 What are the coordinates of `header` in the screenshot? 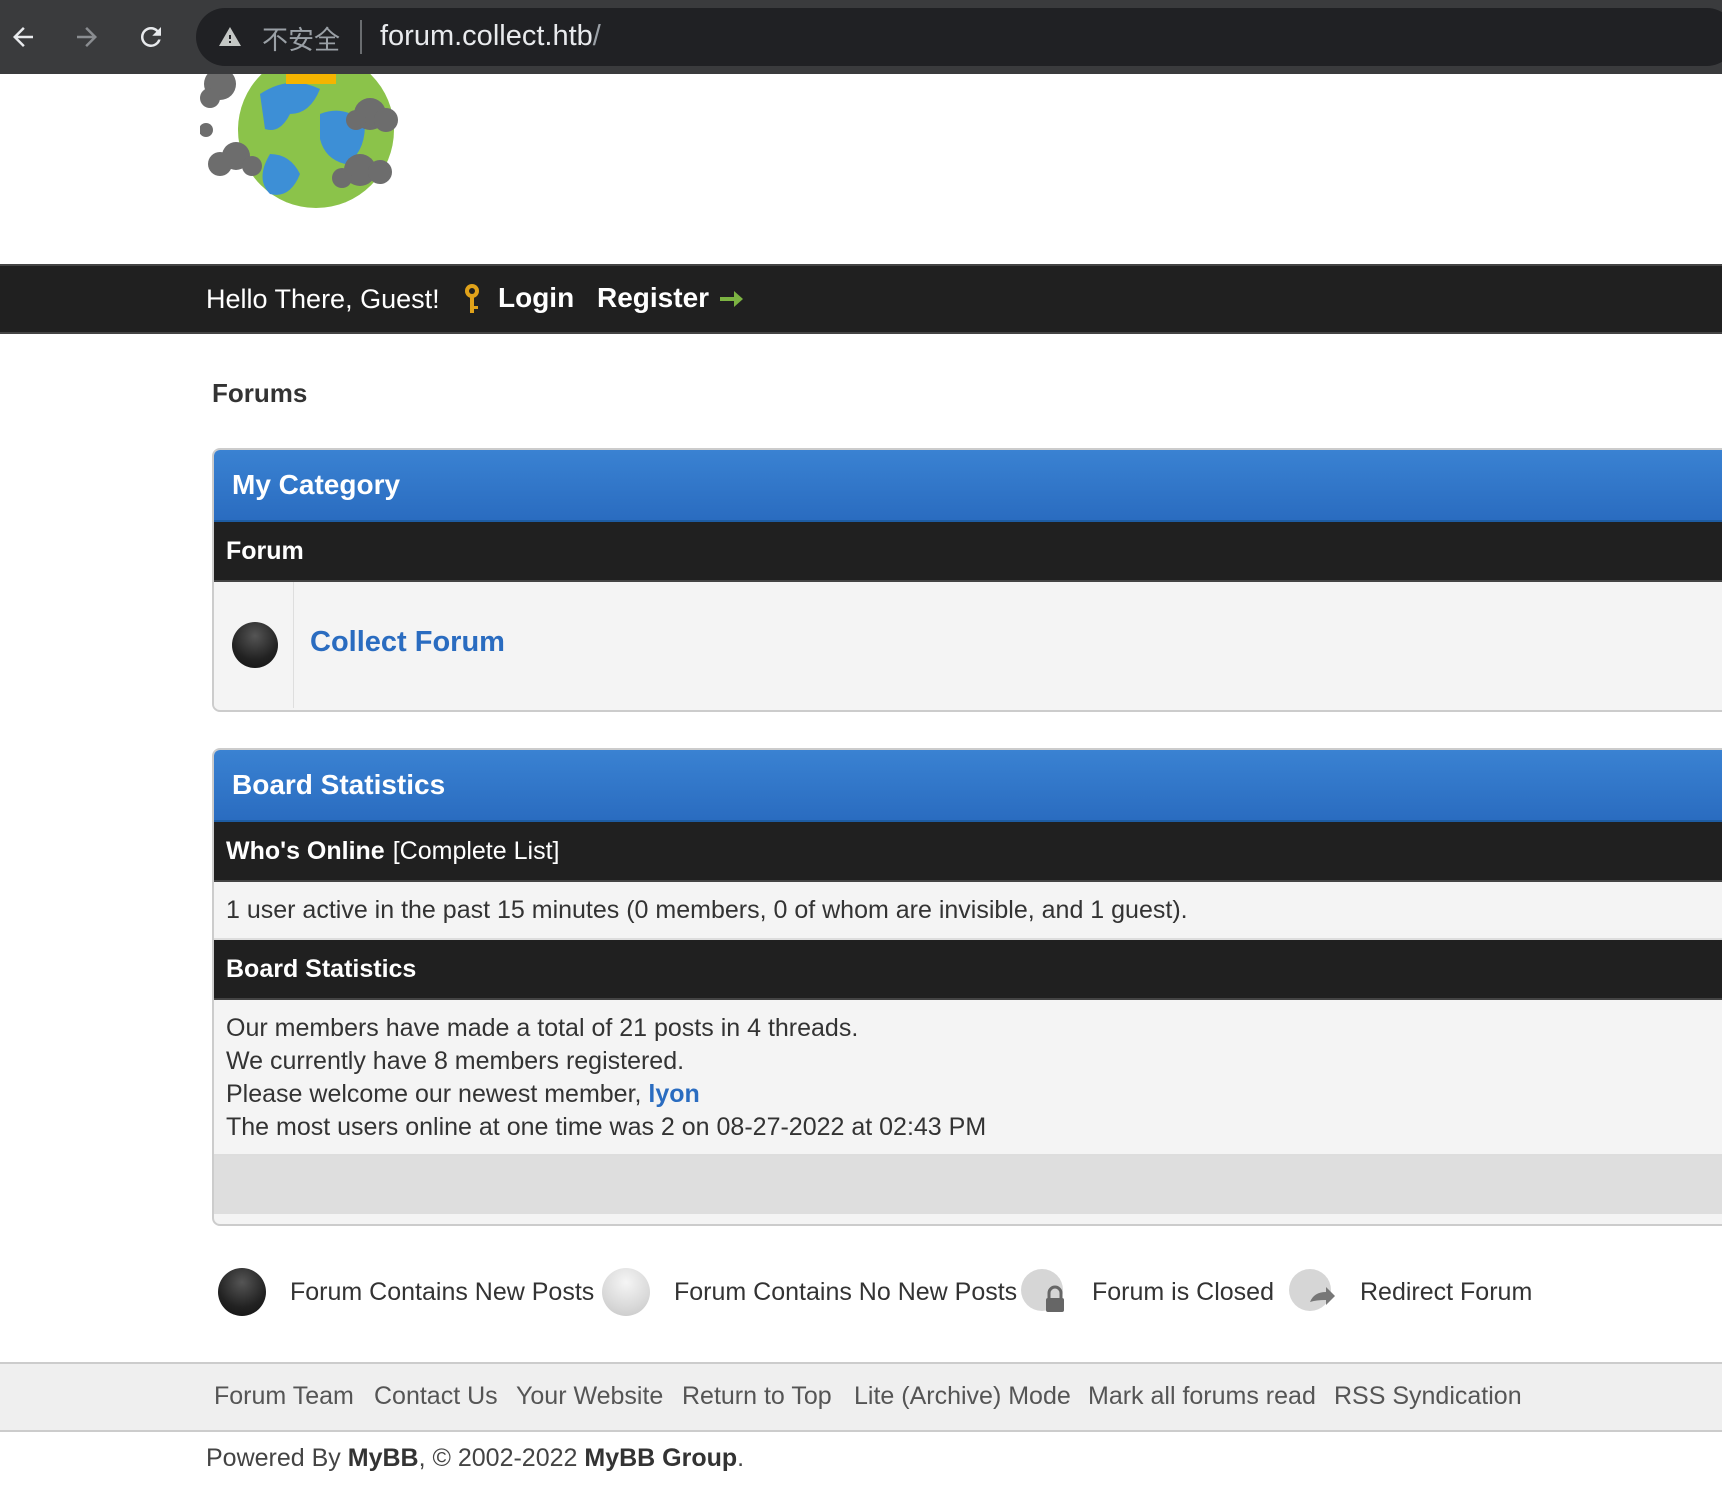 It's located at (861, 169).